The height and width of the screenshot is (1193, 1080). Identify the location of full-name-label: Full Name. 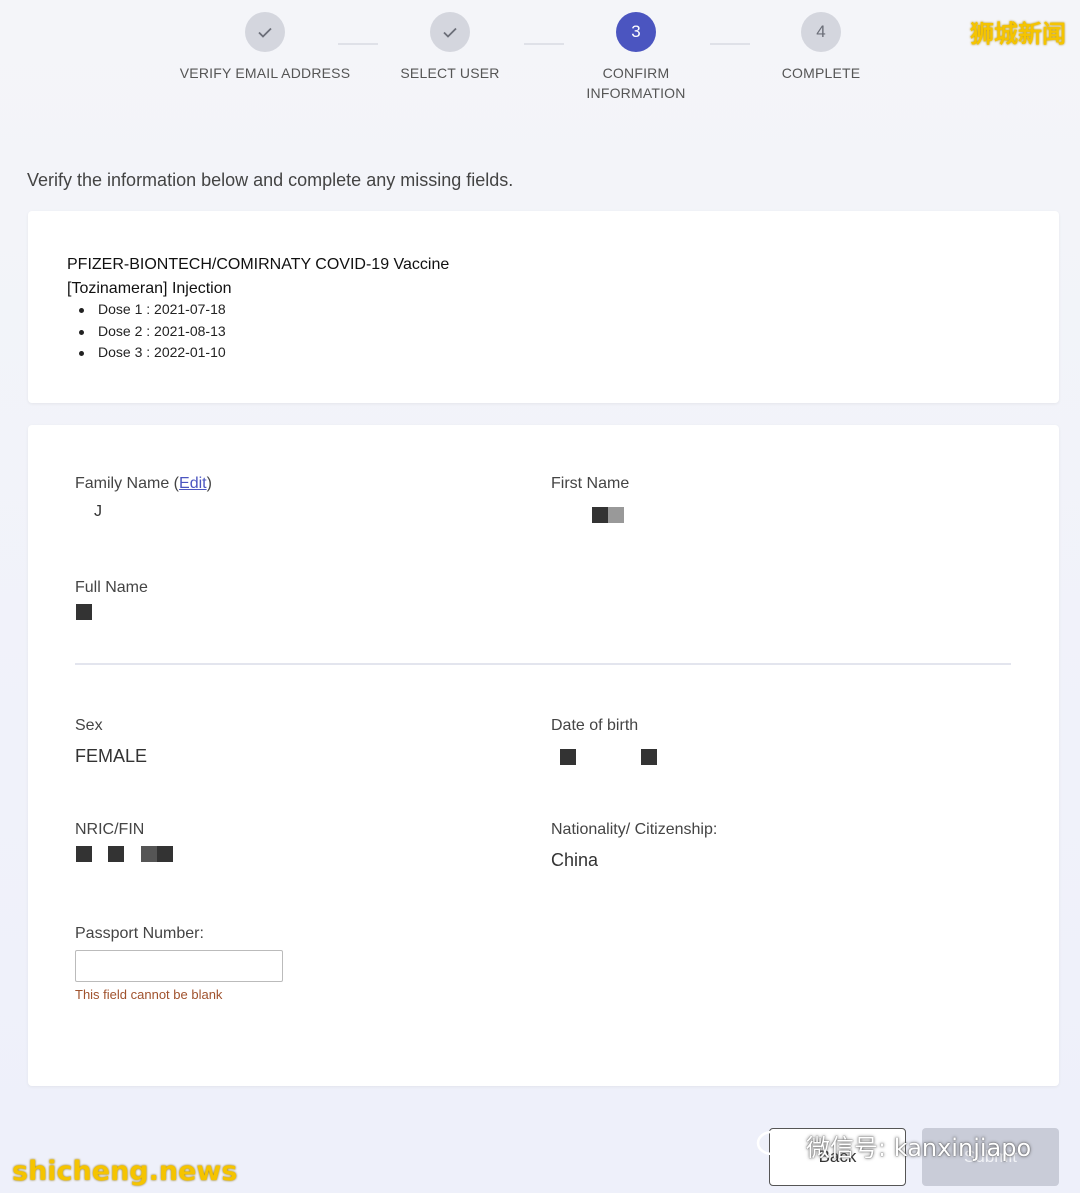
(111, 587).